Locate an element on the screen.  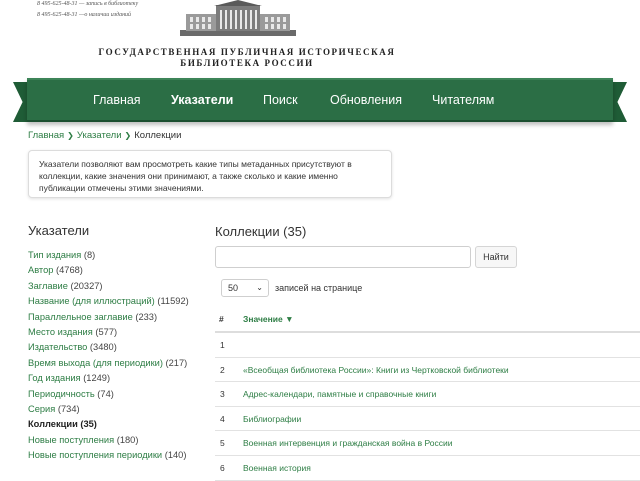
library-name-line-2: БИБЛИОТЕКА РОССИИ is located at coordinates (247, 63).